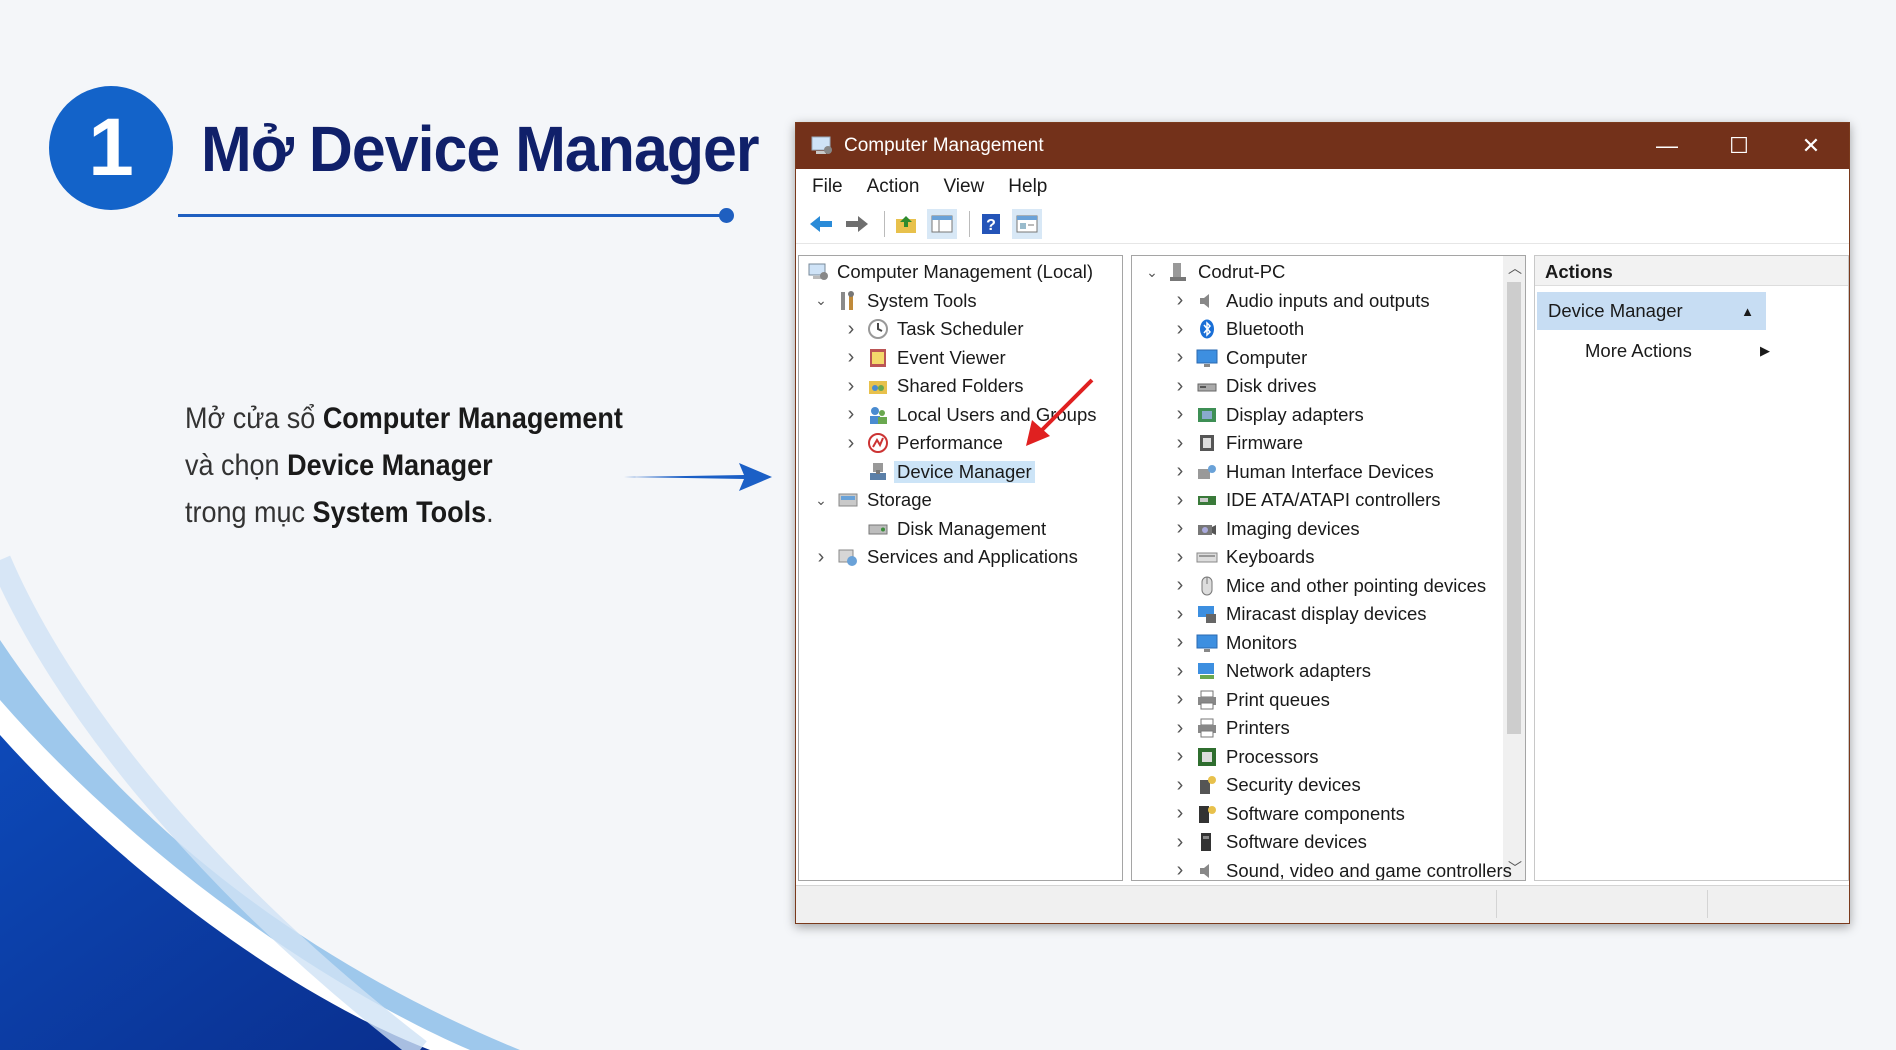  What do you see at coordinates (1207, 785) in the screenshot?
I see `security-device-icon` at bounding box center [1207, 785].